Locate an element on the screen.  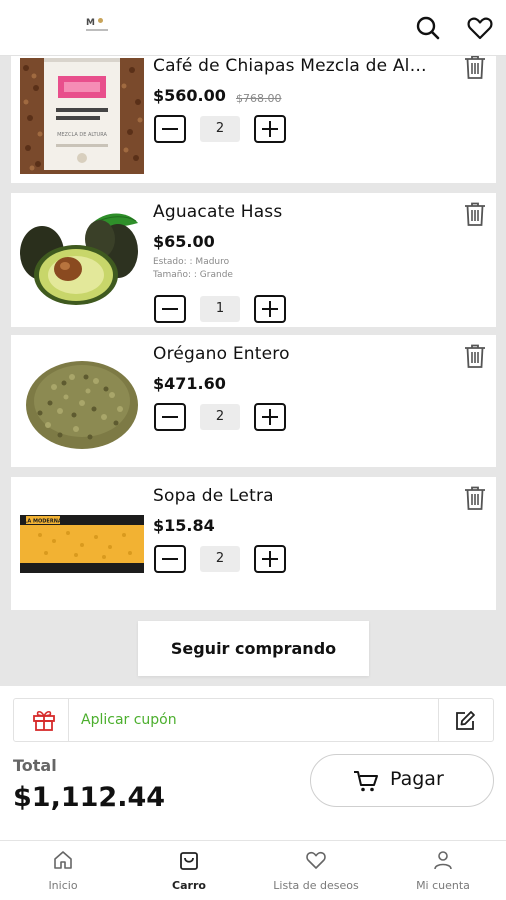
cart-item: LA MODERNA Sopa de Letra $15.84 2 is located at coordinates (253, 543).